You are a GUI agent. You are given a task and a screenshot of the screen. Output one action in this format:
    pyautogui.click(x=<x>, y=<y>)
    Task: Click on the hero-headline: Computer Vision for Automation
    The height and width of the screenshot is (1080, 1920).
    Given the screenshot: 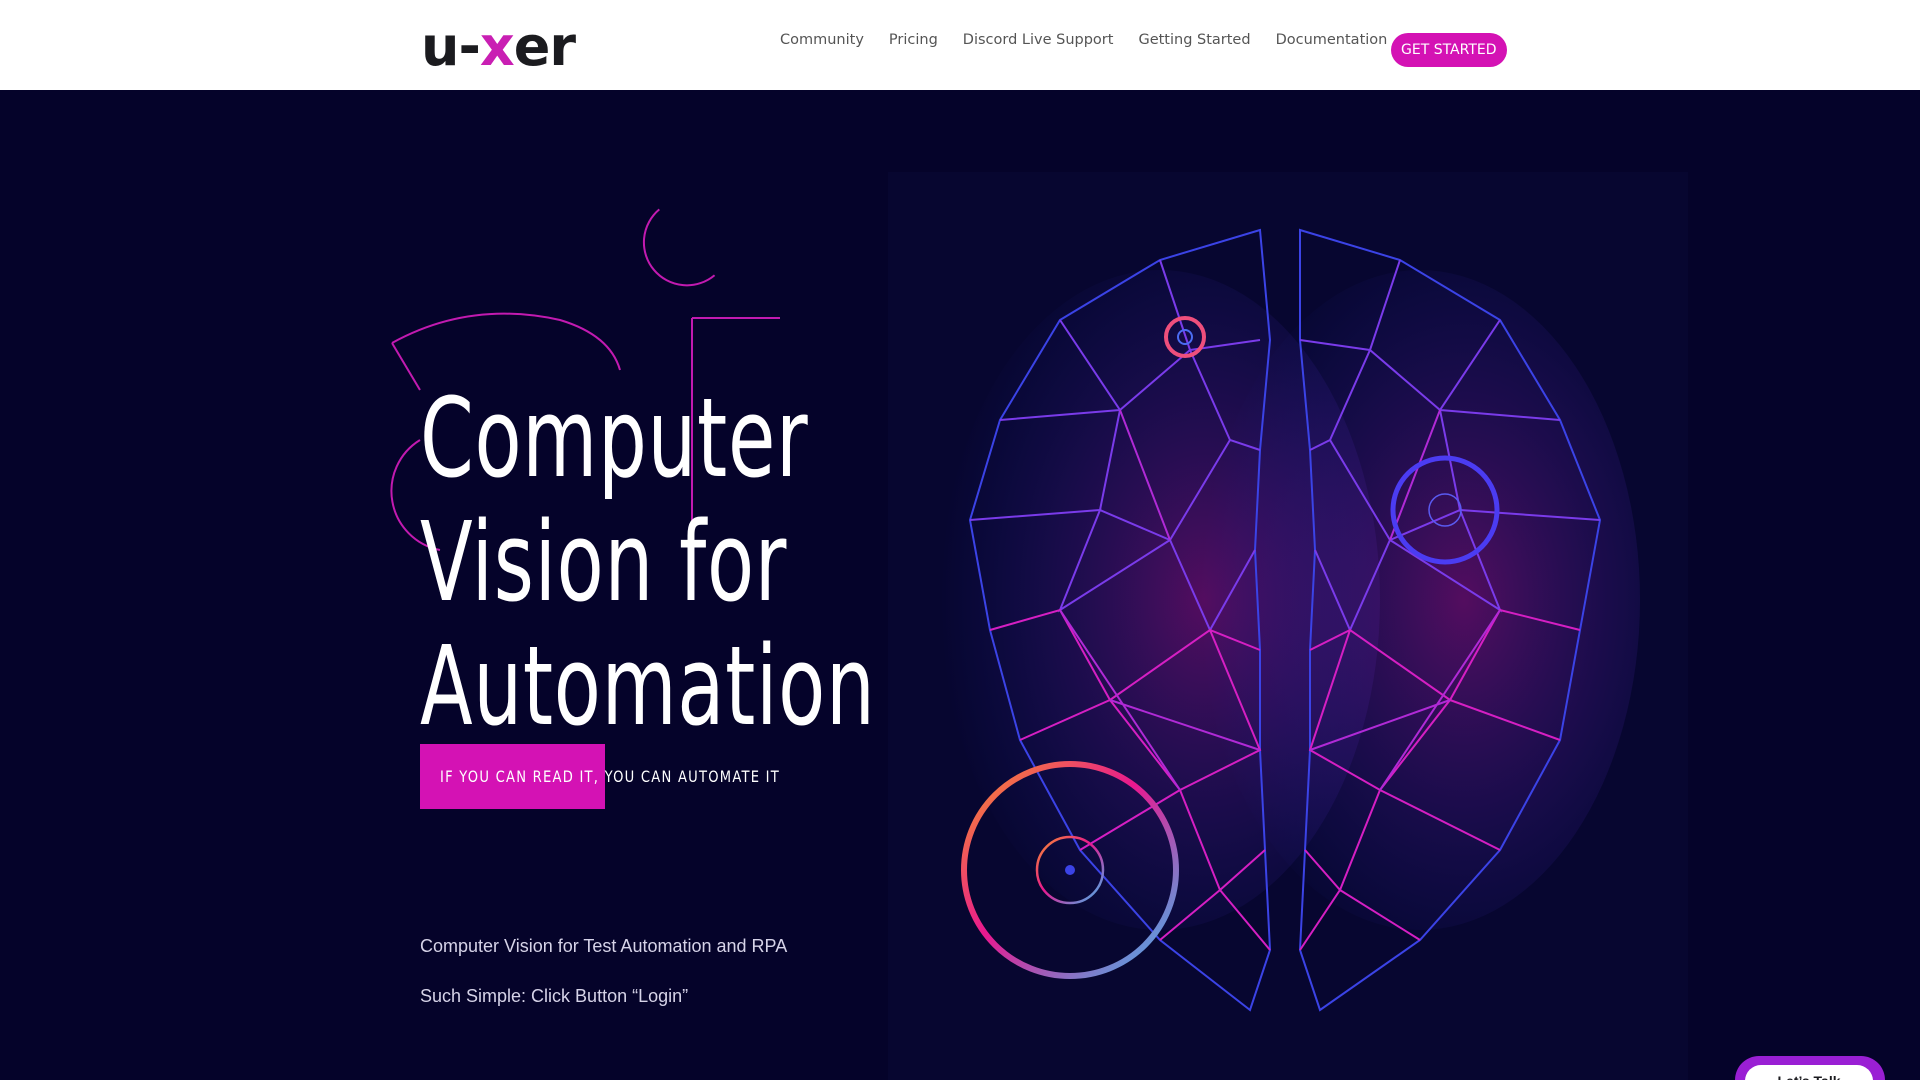 What is the action you would take?
    pyautogui.click(x=648, y=562)
    